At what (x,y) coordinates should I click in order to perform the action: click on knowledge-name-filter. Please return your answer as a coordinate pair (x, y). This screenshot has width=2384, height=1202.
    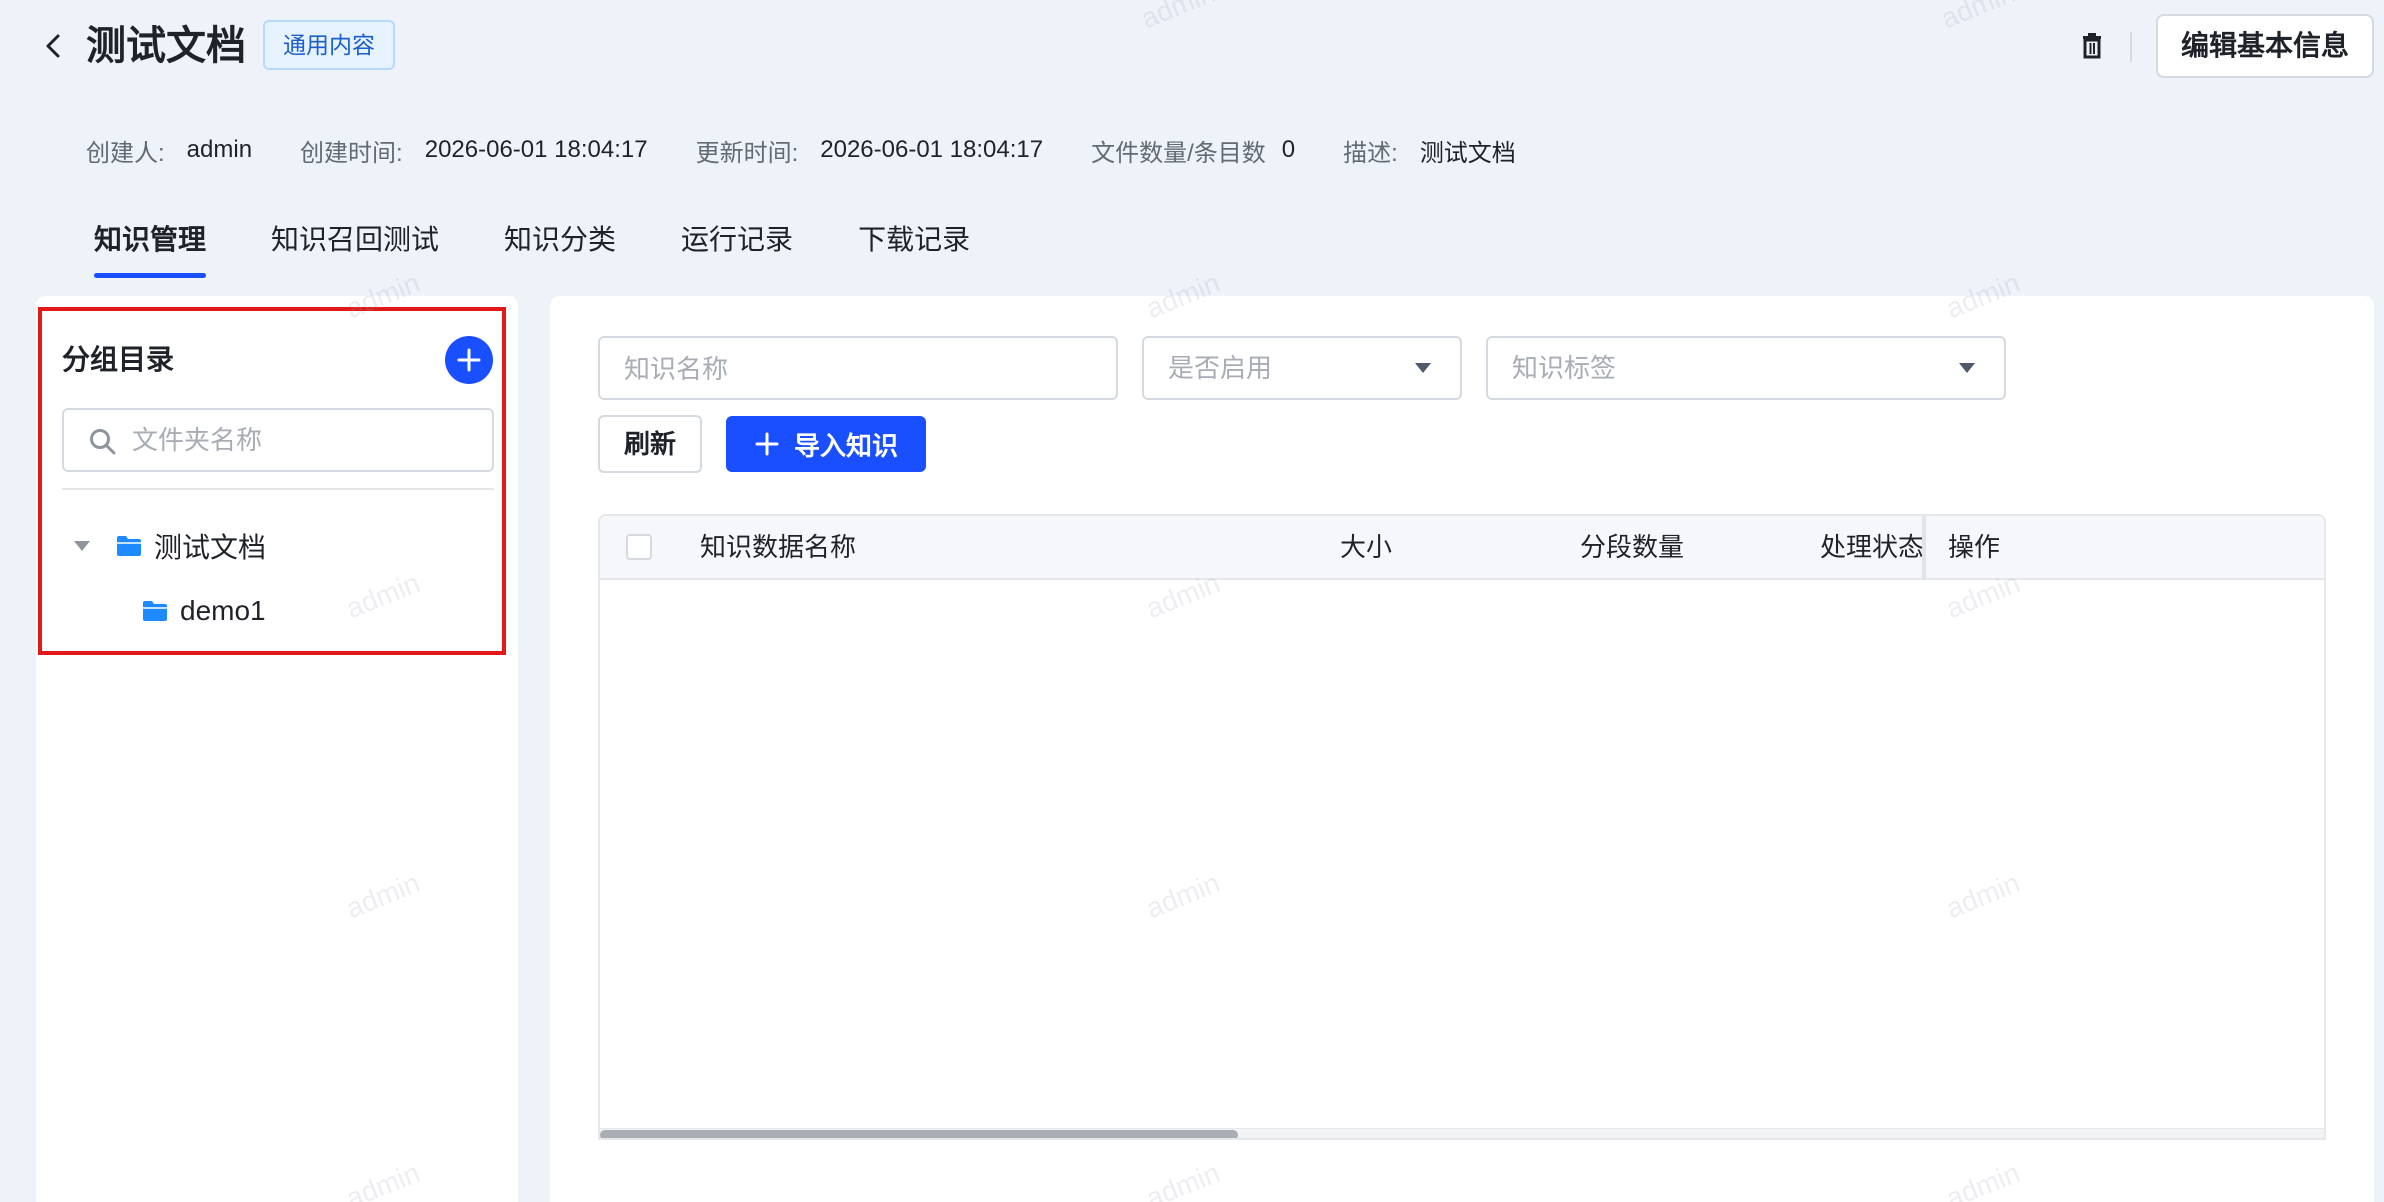
    Looking at the image, I should click on (858, 368).